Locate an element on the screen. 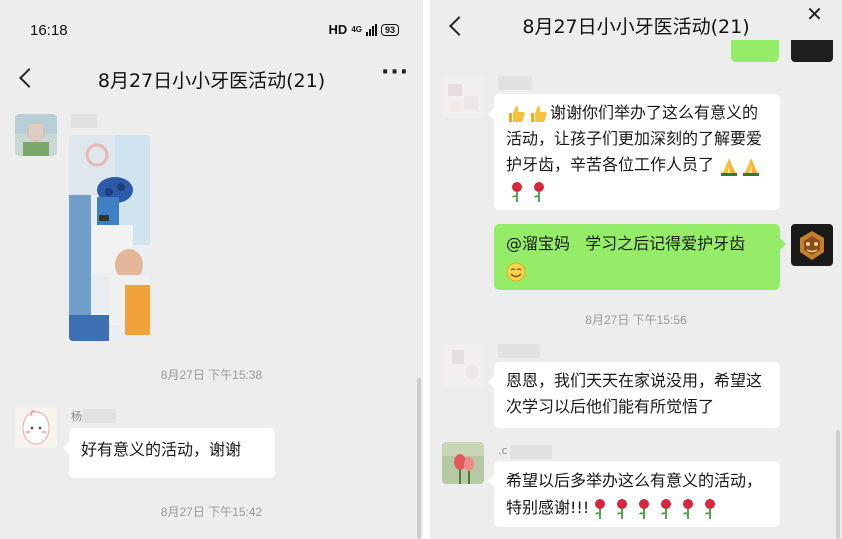 Image resolution: width=842 pixels, height=539 pixels. message-bubble-partial is located at coordinates (755, 51).